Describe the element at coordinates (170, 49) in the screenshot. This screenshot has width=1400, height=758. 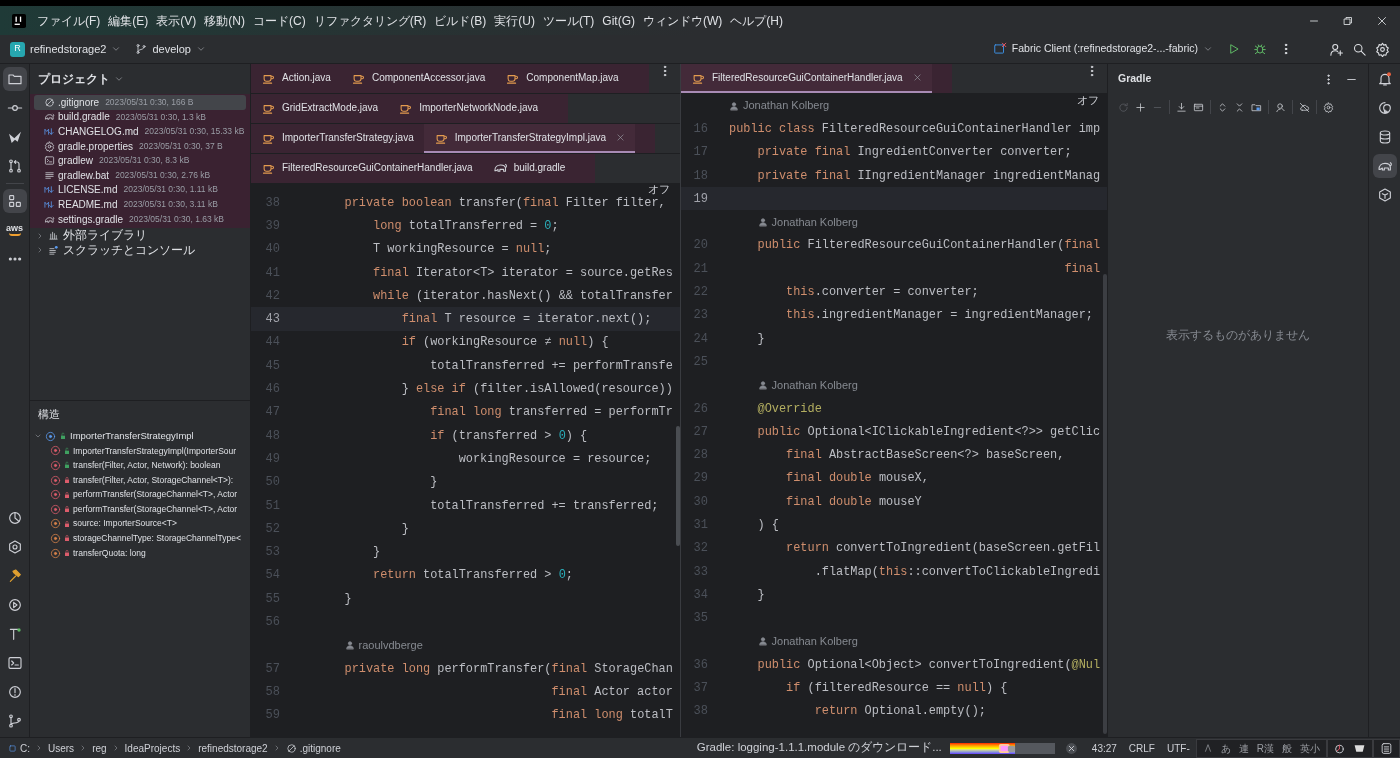
I see `branch-selector: develop` at that location.